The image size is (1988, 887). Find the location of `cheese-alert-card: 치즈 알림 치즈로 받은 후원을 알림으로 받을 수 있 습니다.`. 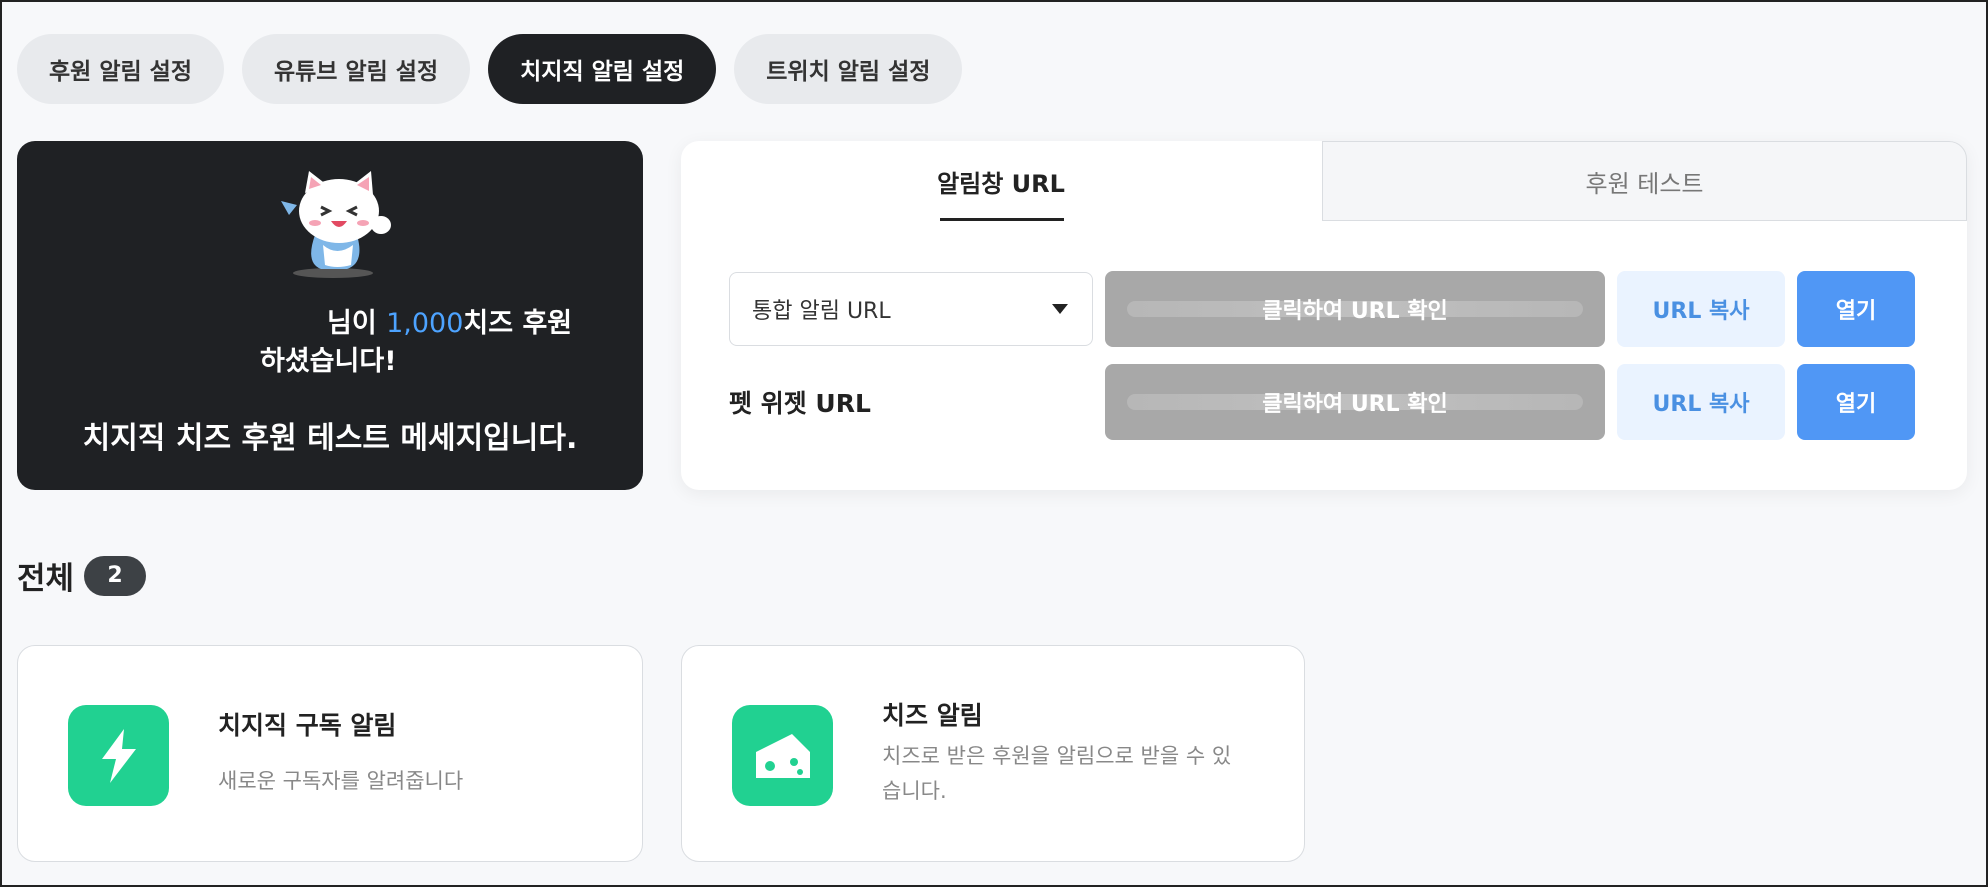

cheese-alert-card: 치즈 알림 치즈로 받은 후원을 알림으로 받을 수 있 습니다. is located at coordinates (993, 753).